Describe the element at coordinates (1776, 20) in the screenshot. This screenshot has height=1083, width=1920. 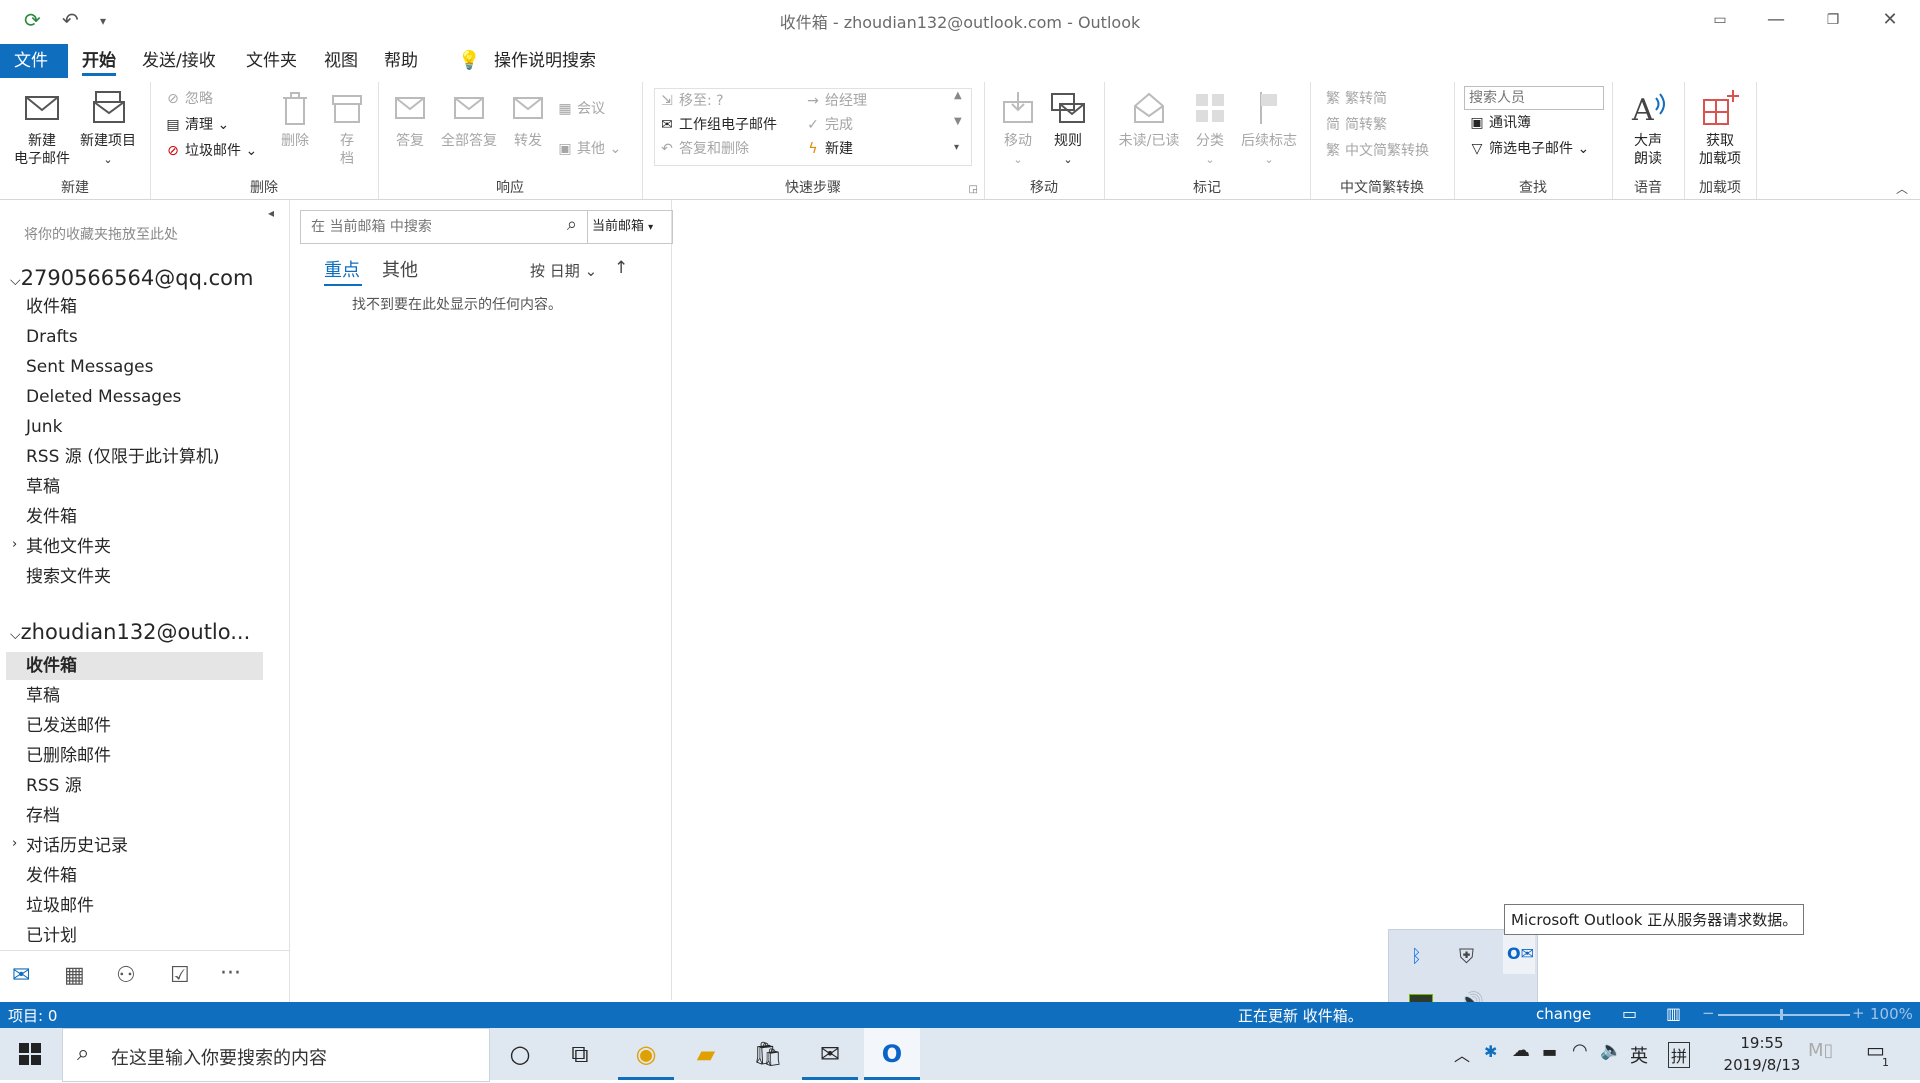
I see `minimize-button: —` at that location.